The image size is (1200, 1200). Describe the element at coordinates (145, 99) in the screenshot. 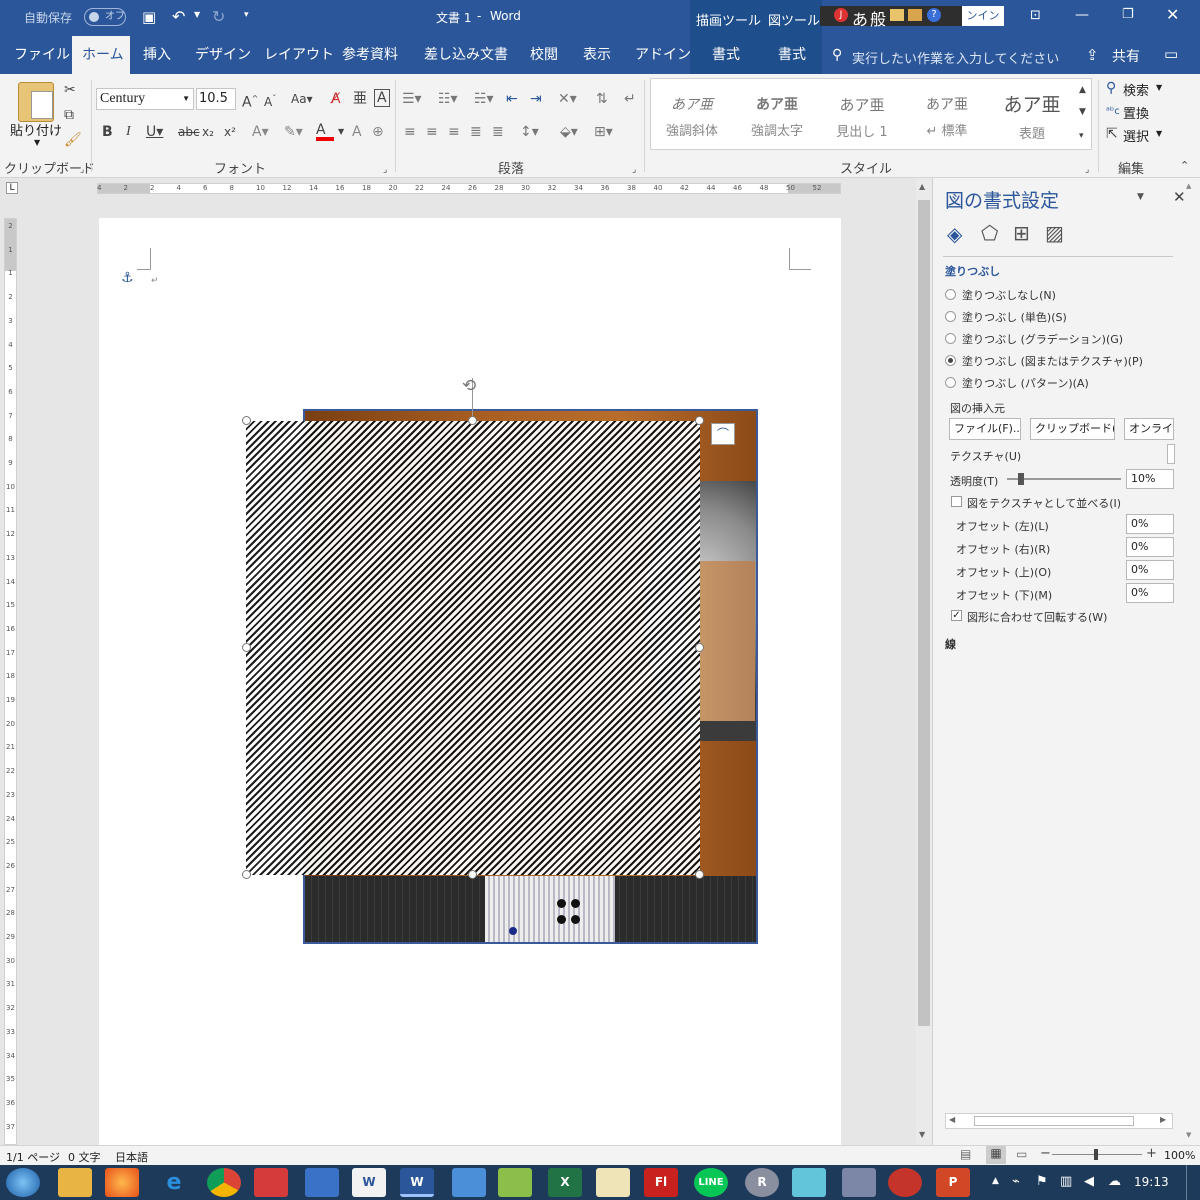

I see `font-name-select: Century ▼` at that location.